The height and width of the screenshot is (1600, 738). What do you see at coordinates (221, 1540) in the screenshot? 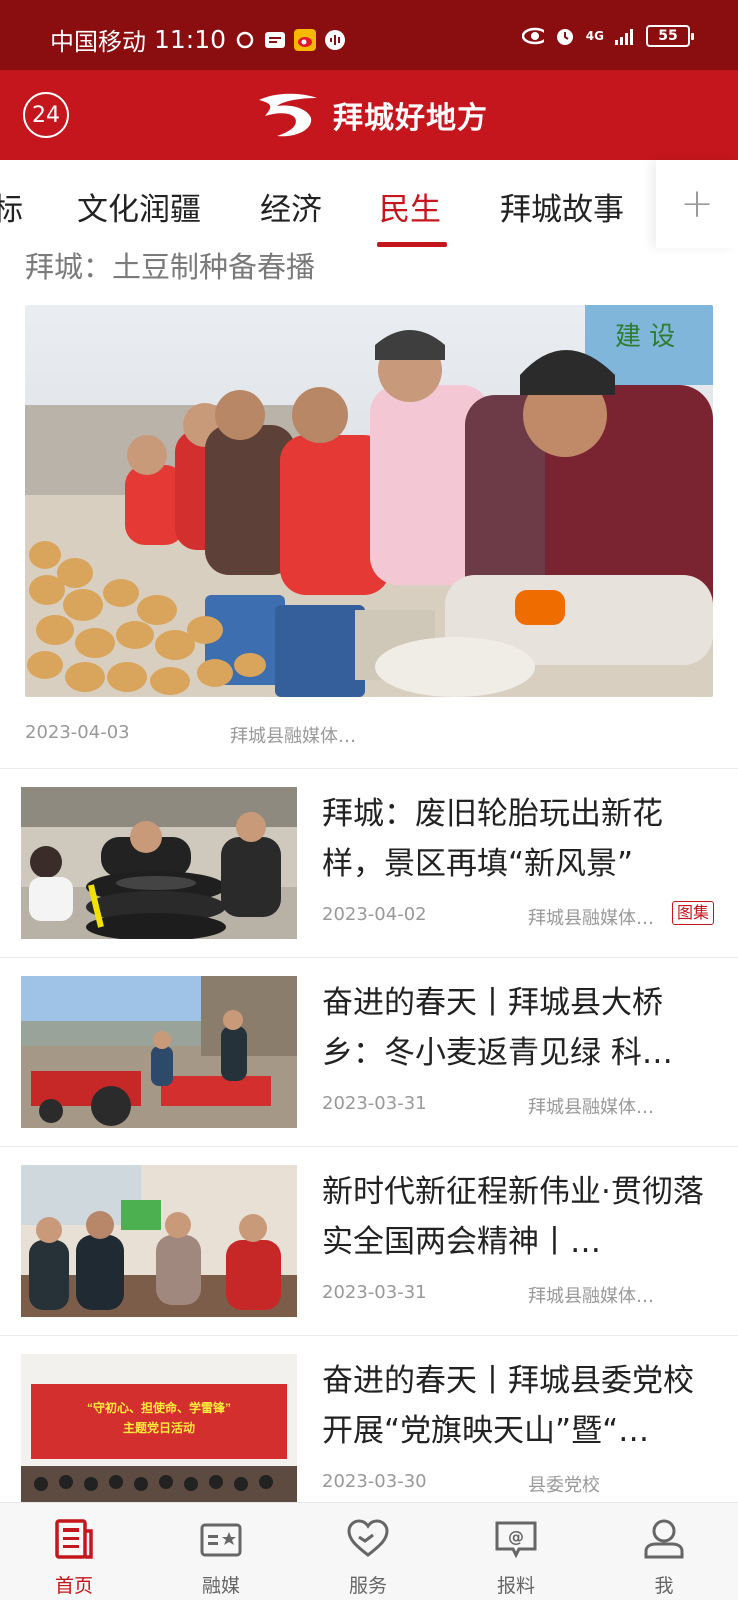
I see `media-icon` at bounding box center [221, 1540].